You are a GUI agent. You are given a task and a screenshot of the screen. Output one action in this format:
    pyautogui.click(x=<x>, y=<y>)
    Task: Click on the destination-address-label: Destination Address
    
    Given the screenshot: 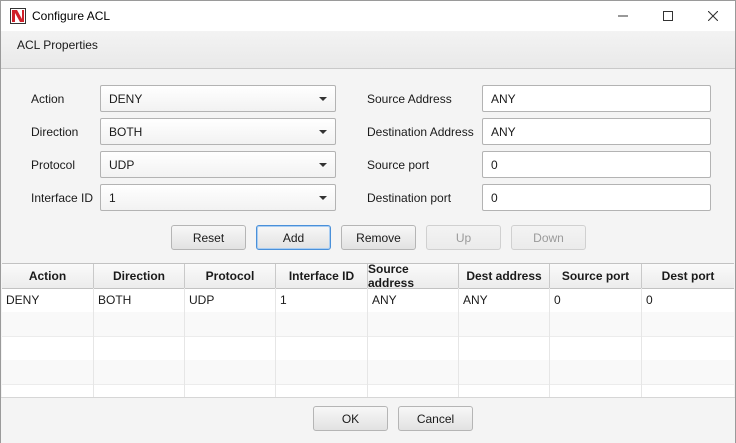 What is the action you would take?
    pyautogui.click(x=420, y=132)
    